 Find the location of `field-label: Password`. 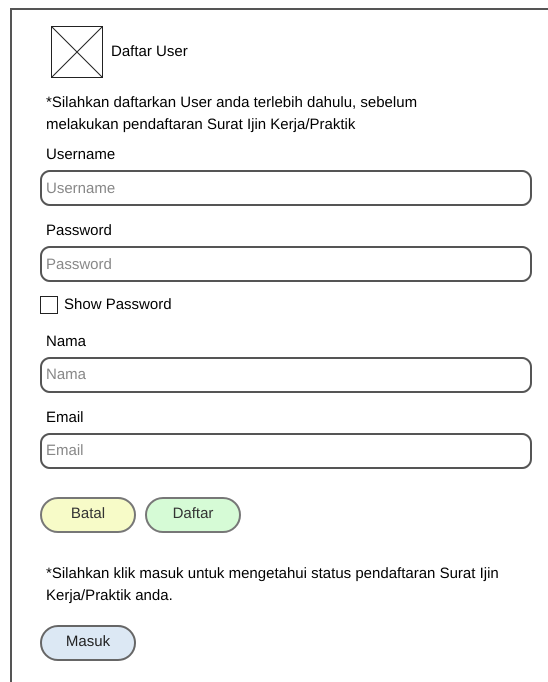

field-label: Password is located at coordinates (79, 231).